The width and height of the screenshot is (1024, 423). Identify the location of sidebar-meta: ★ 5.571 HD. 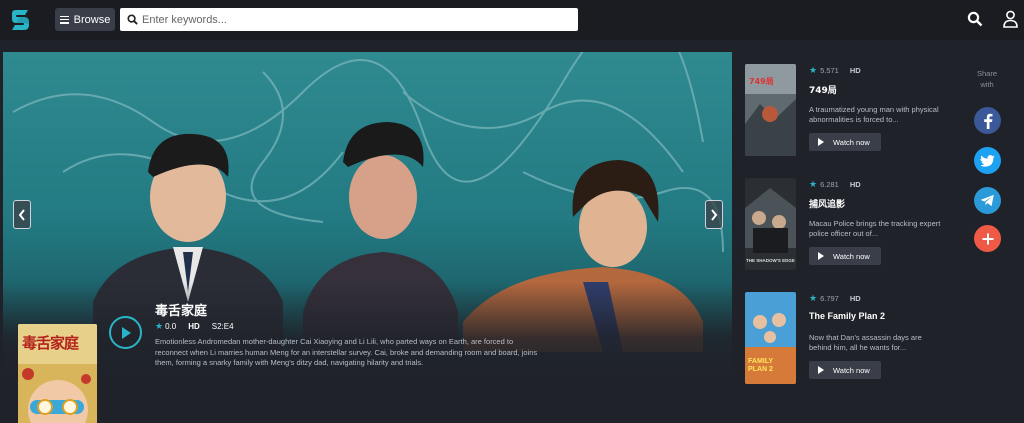
(835, 70).